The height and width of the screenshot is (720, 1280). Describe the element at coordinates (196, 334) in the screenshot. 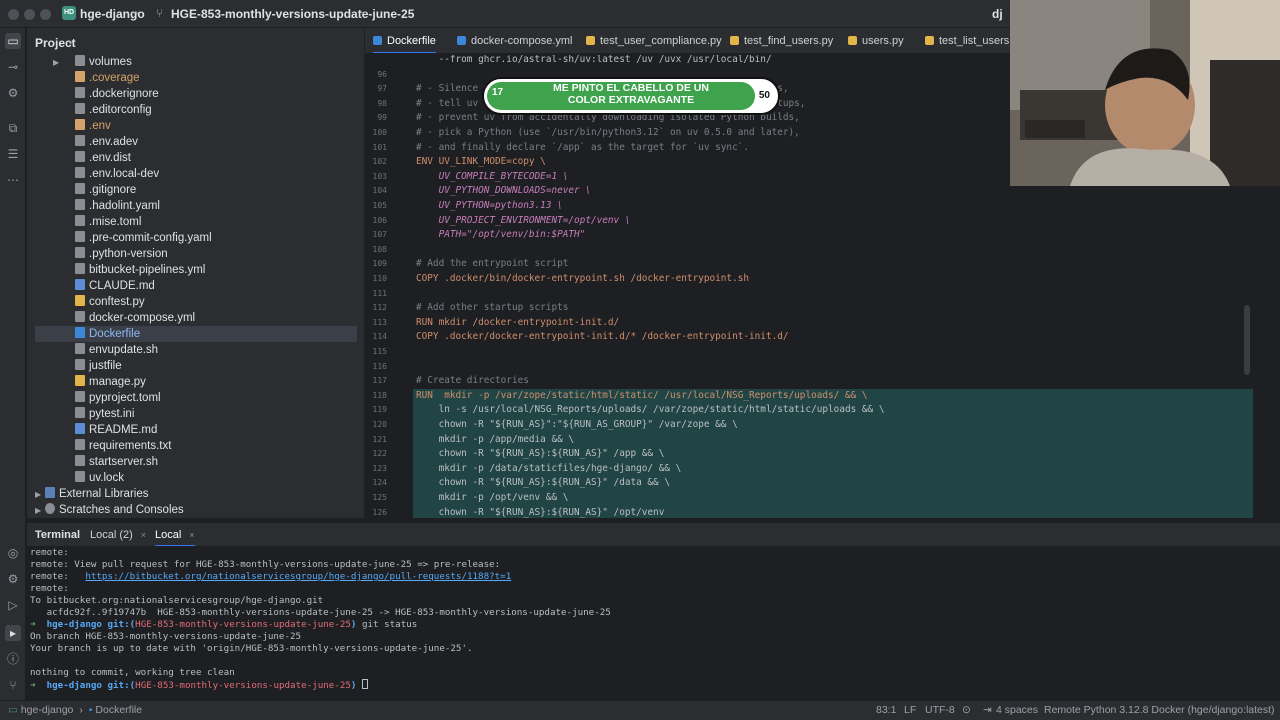

I see `tree-item: Dockerfile` at that location.